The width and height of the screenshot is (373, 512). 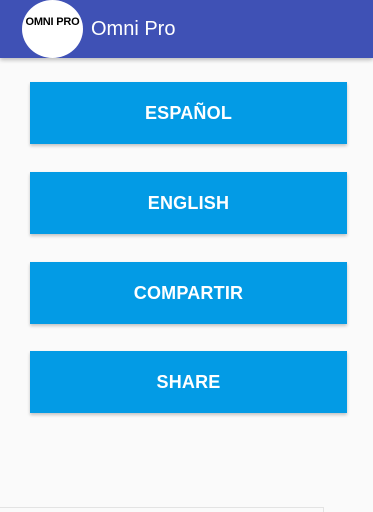 I want to click on logo-text: OMNI PRO, so click(x=52, y=22).